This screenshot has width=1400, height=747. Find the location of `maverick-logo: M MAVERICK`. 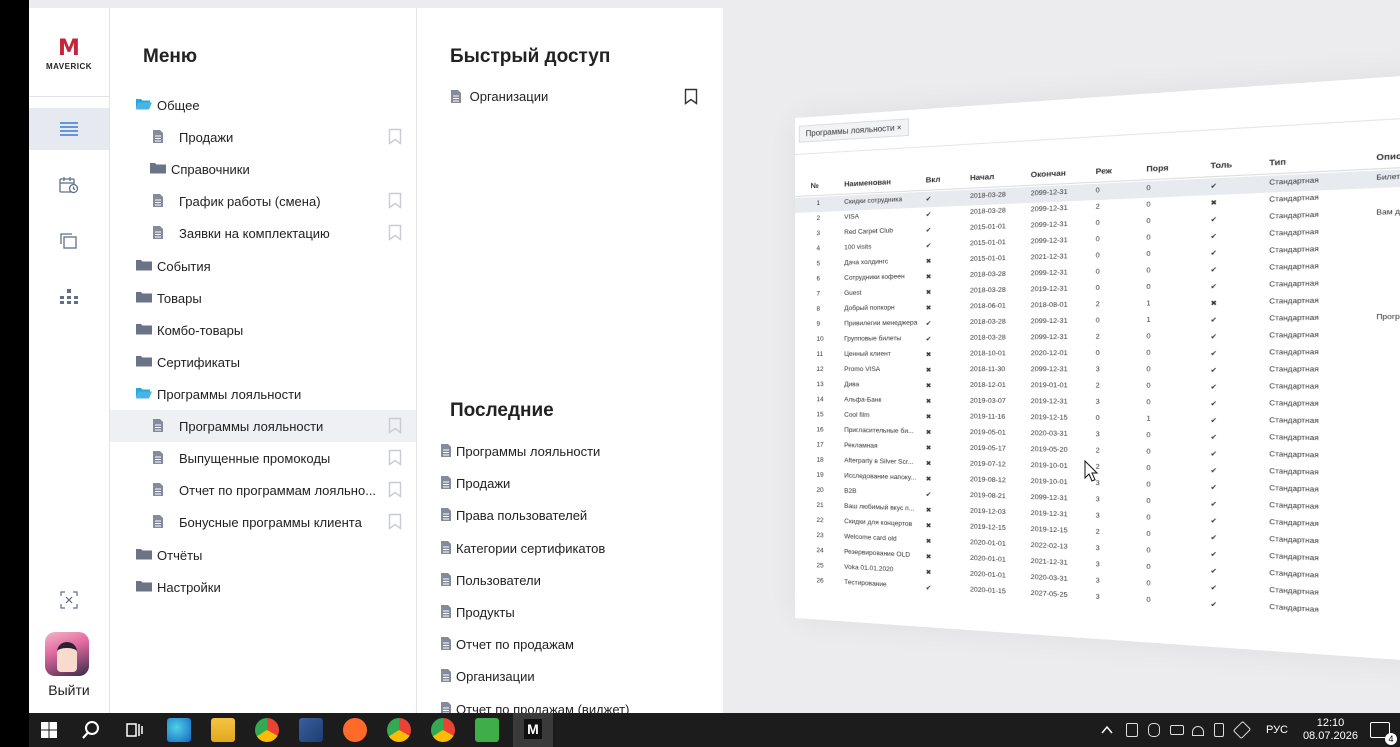

maverick-logo: M MAVERICK is located at coordinates (69, 55).